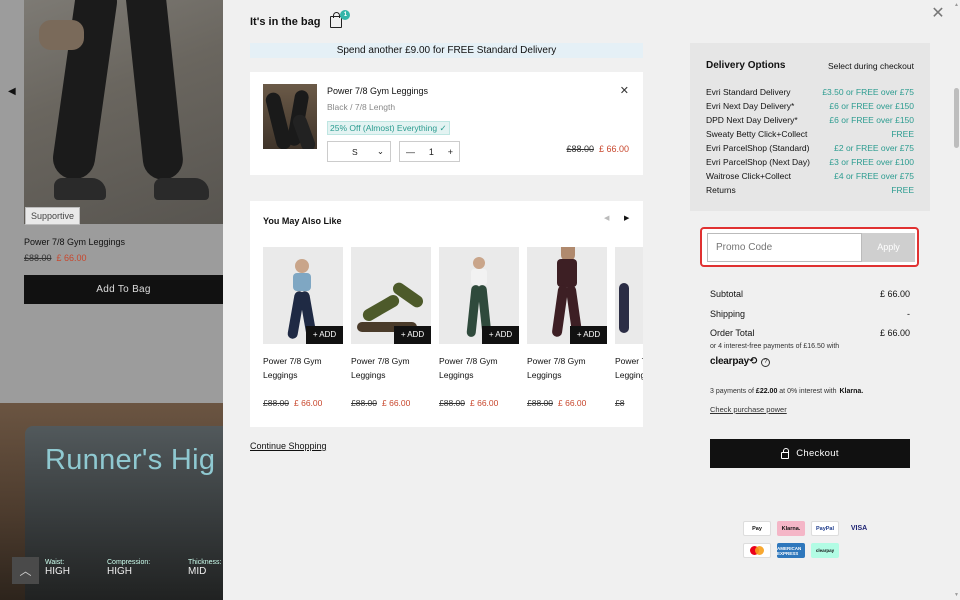  What do you see at coordinates (626, 218) in the screenshot?
I see `carousel-next-icon: ▶` at bounding box center [626, 218].